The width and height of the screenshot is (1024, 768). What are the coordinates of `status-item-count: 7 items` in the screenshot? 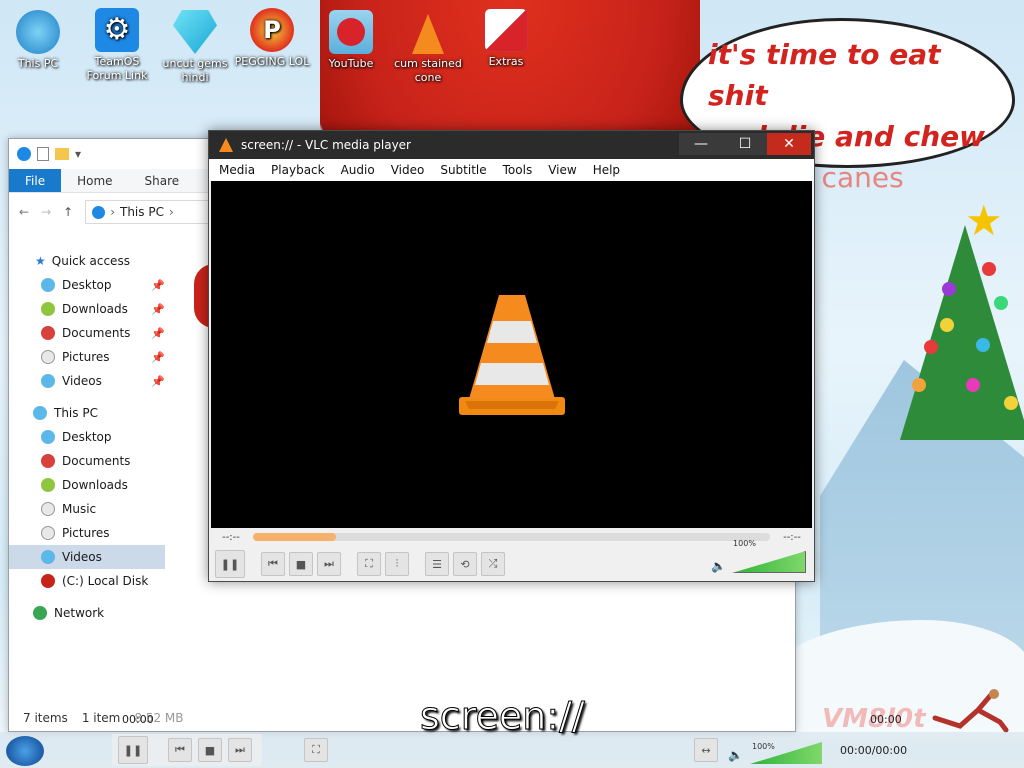 It's located at (45, 718).